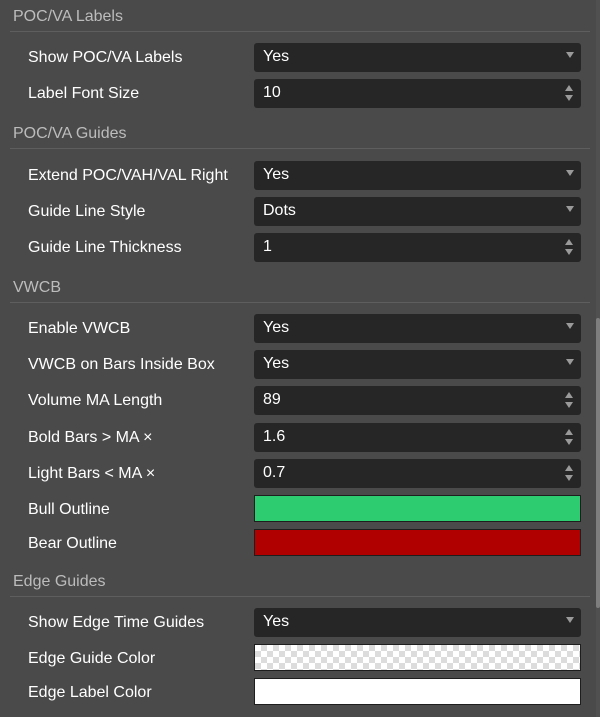 This screenshot has height=717, width=600. I want to click on edge-label-color-swatch, so click(417, 691).